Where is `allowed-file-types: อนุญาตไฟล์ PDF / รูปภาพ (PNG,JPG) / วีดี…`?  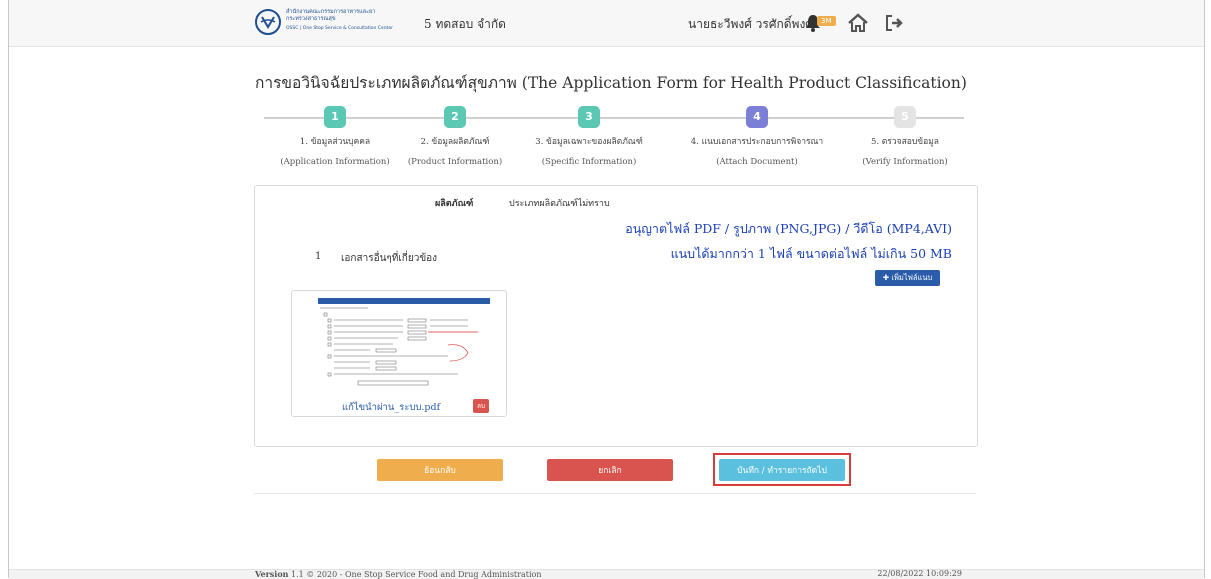 allowed-file-types: อนุญาตไฟล์ PDF / รูปภาพ (PNG,JPG) / วีดี… is located at coordinates (788, 228).